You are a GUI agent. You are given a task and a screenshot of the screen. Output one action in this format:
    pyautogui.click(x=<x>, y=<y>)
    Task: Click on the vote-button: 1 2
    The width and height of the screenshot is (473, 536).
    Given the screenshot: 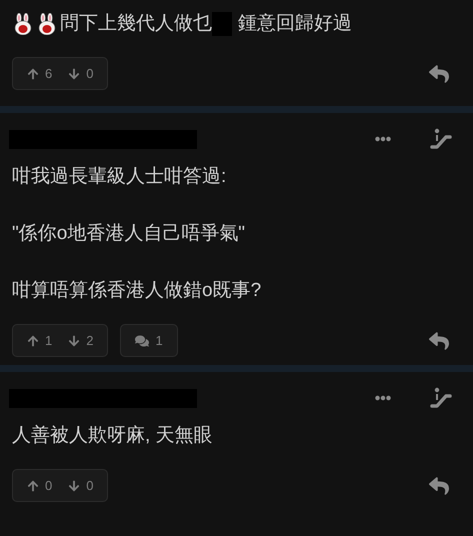 What is the action you would take?
    pyautogui.click(x=60, y=340)
    